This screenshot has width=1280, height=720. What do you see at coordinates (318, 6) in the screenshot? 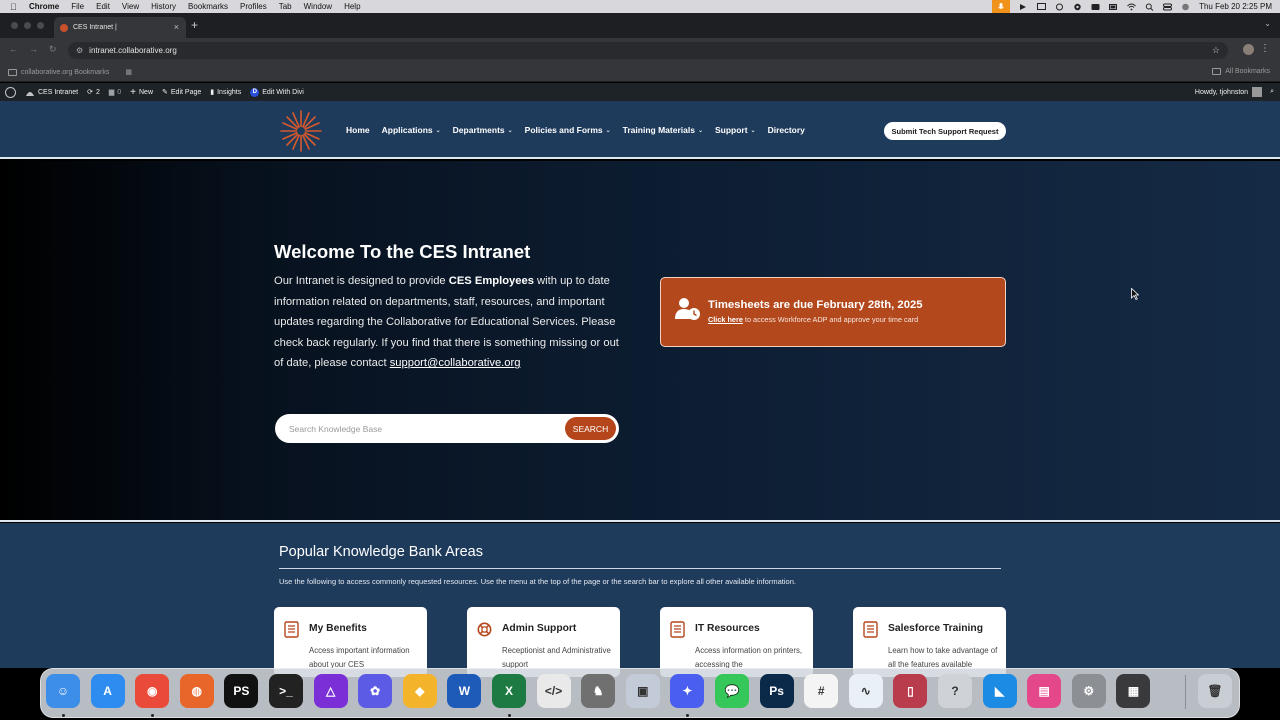
I see `menu-window: Window` at bounding box center [318, 6].